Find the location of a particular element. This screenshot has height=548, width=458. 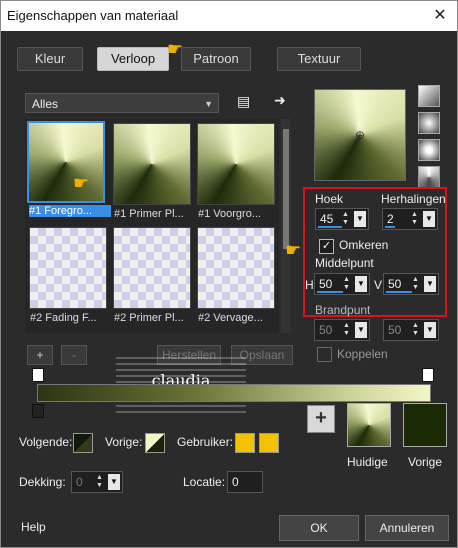

hoek-slider is located at coordinates (330, 227).